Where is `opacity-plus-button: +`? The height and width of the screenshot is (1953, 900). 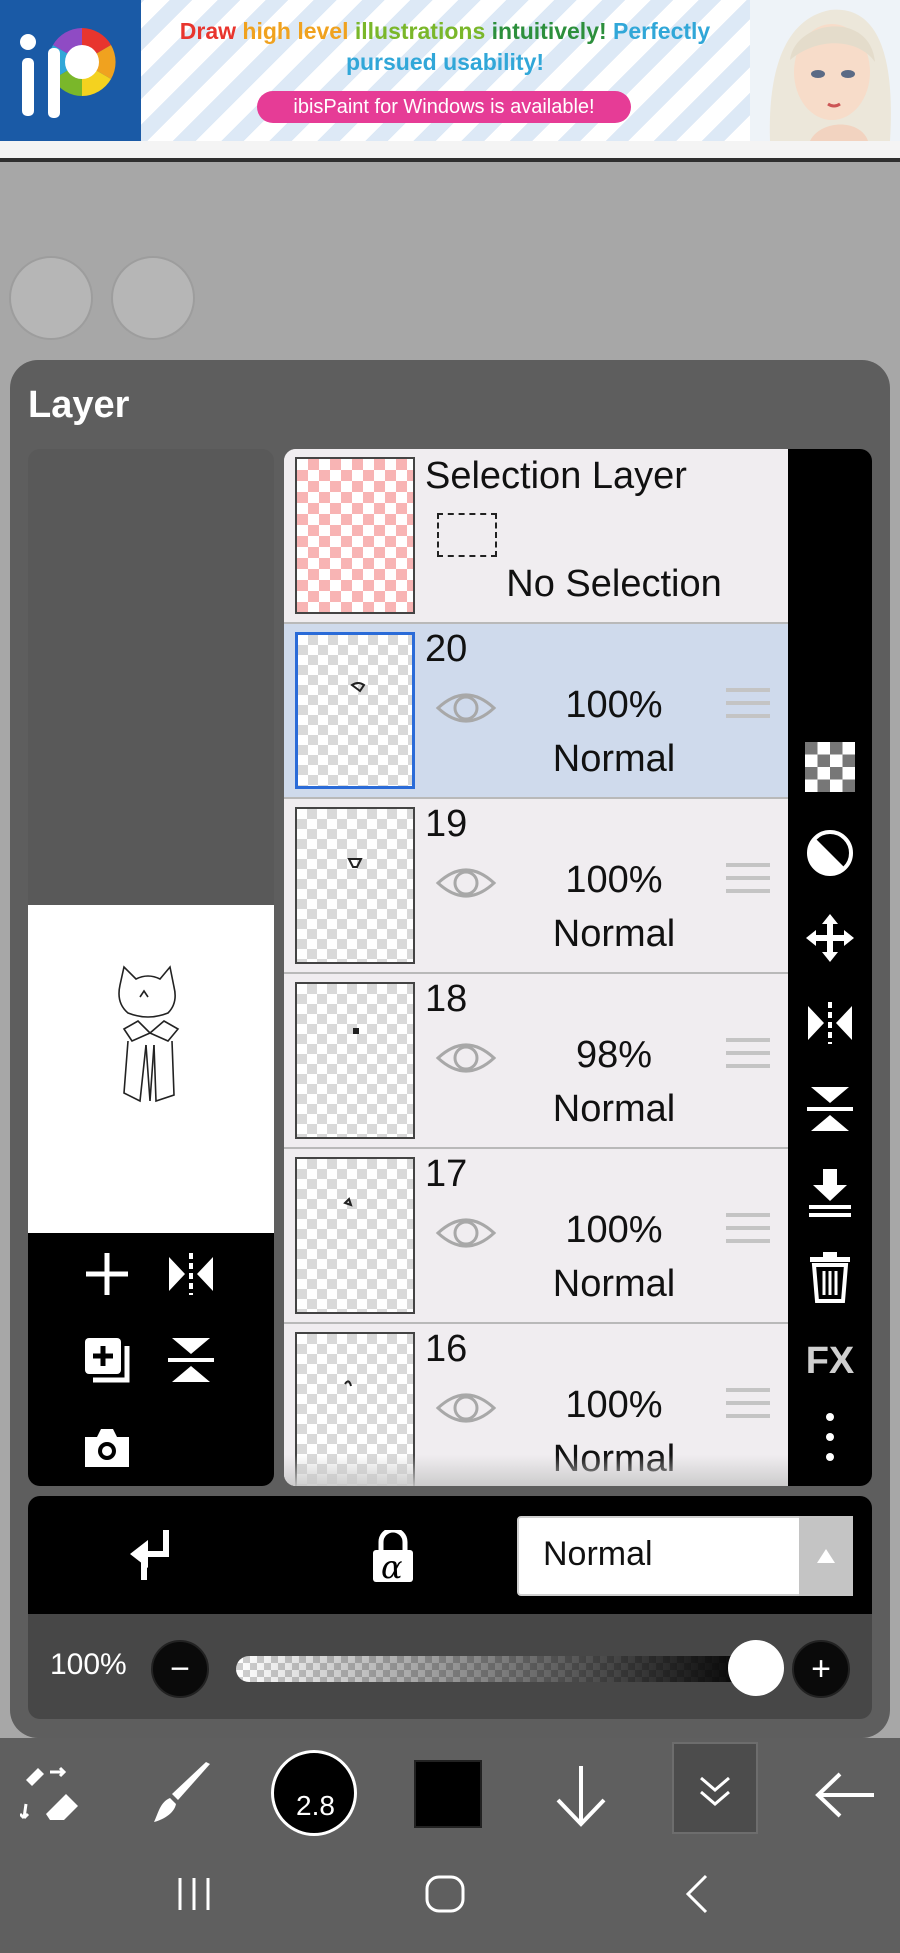 opacity-plus-button: + is located at coordinates (821, 1669).